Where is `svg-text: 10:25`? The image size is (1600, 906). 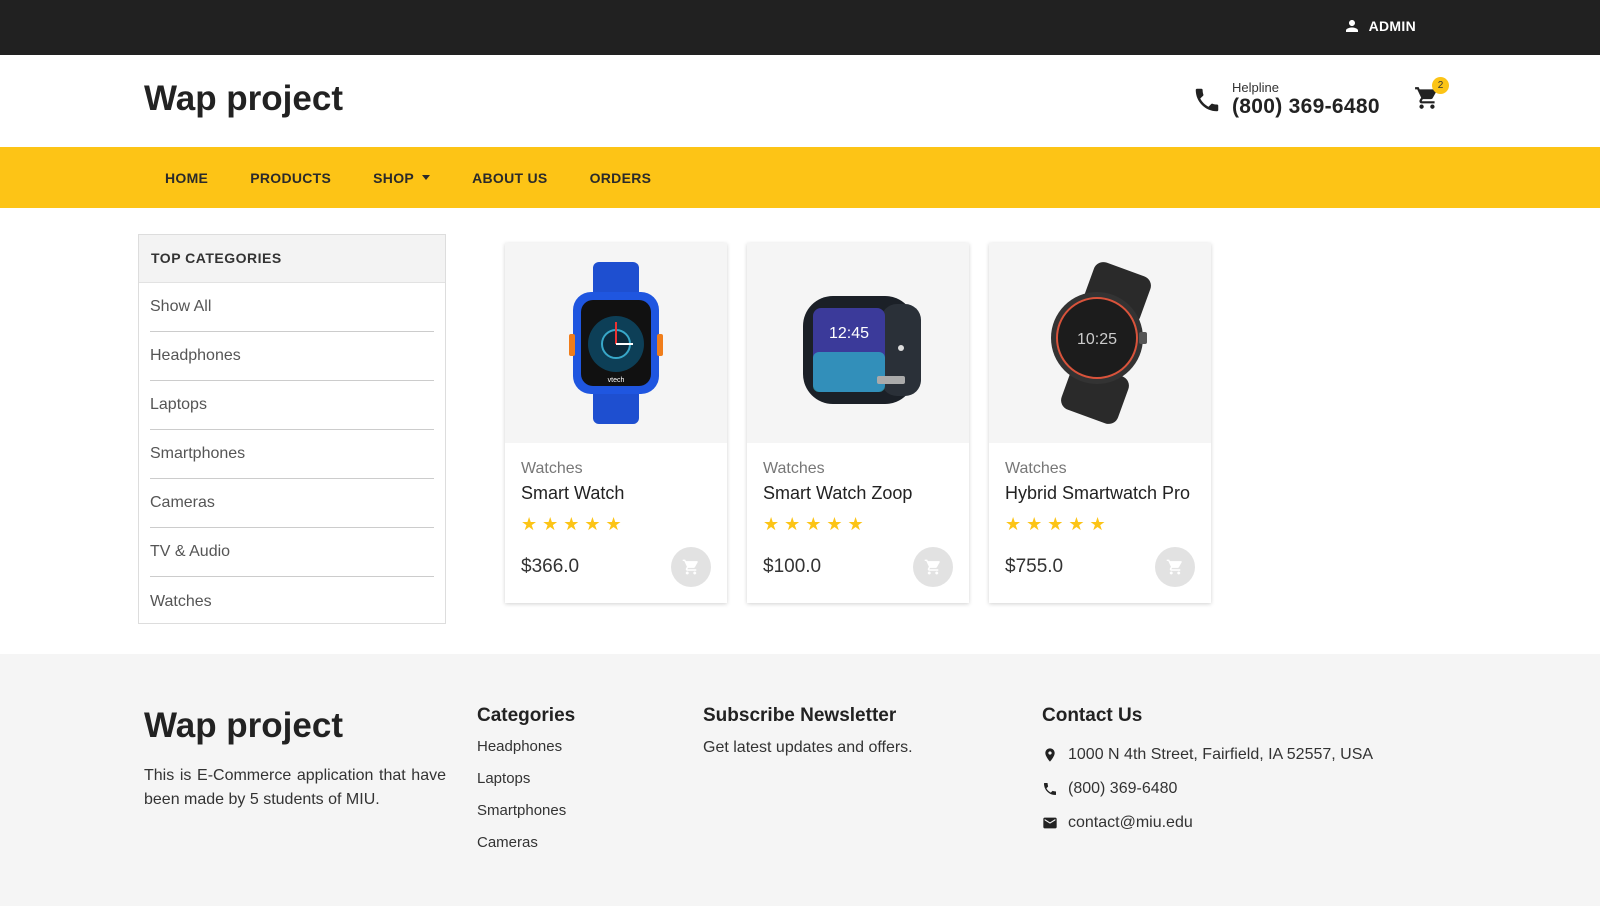 svg-text: 10:25 is located at coordinates (1097, 339).